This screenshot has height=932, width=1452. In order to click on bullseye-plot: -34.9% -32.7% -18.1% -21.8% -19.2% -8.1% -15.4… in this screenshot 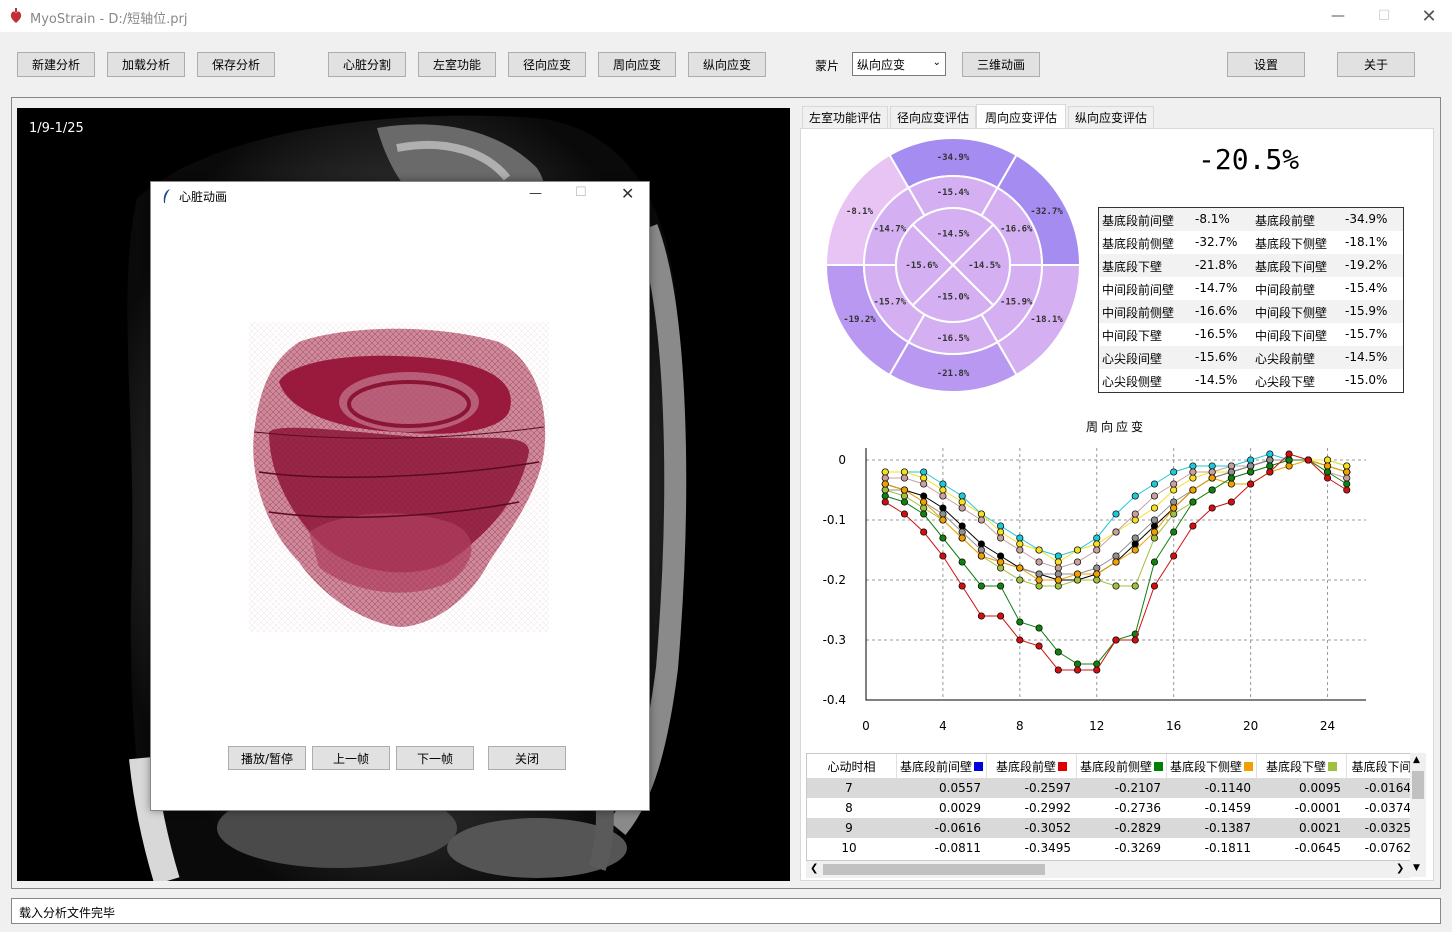, I will do `click(953, 265)`.